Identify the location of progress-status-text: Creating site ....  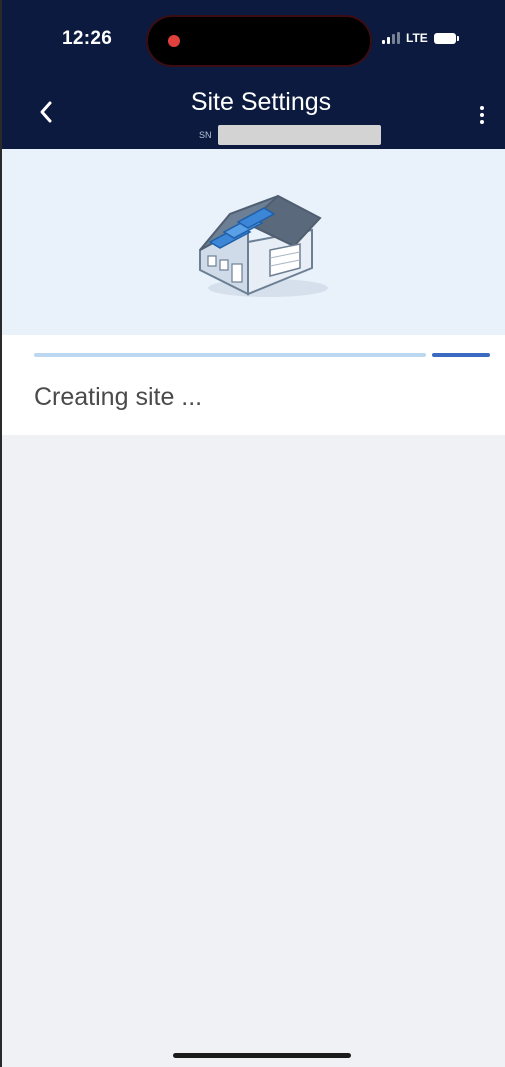
(118, 397).